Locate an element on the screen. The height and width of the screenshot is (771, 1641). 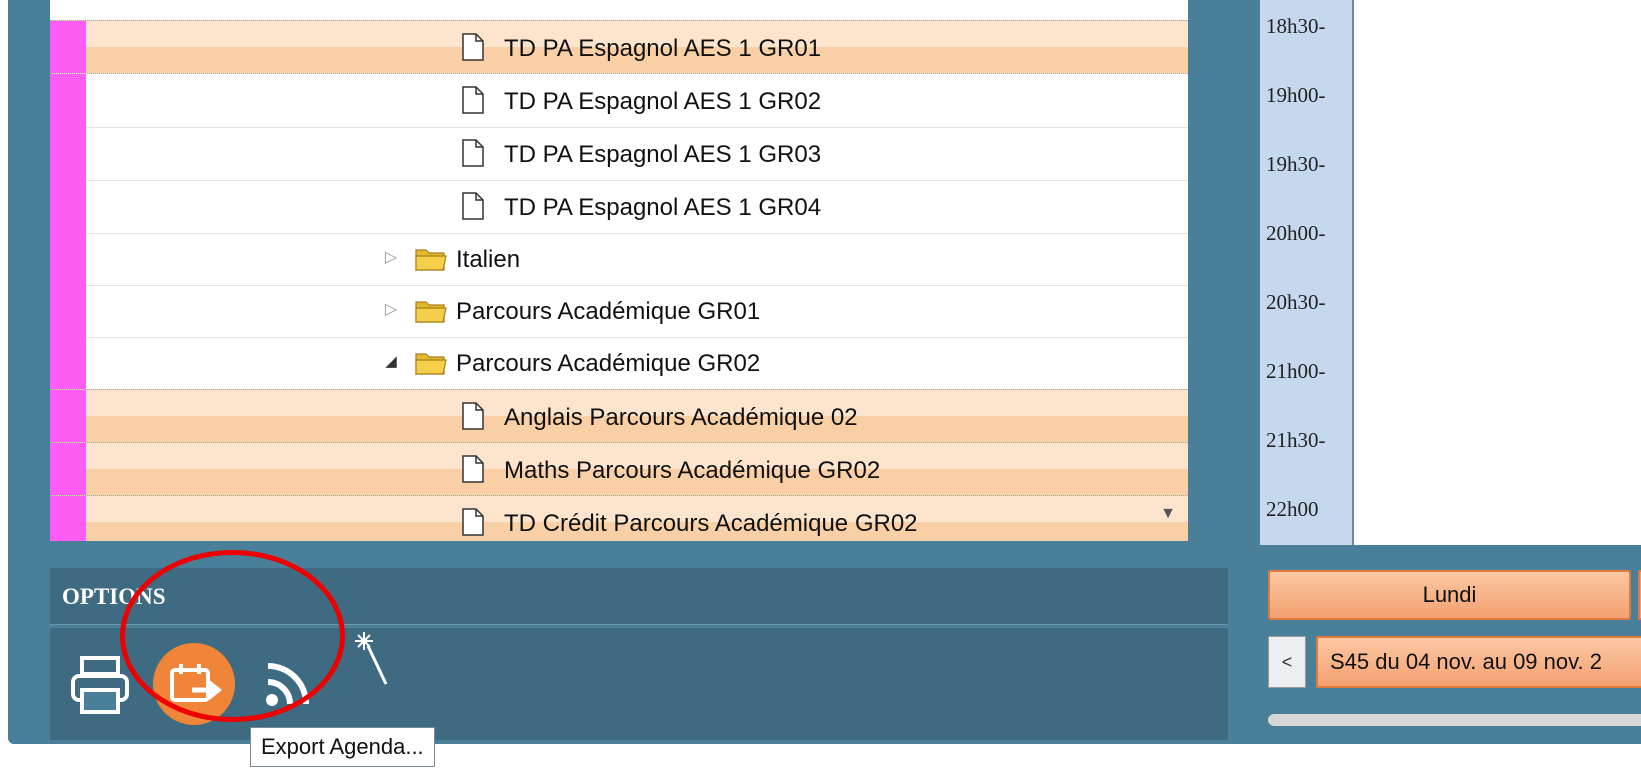
tree-row-label: Parcours Académique GR02 is located at coordinates (608, 363).